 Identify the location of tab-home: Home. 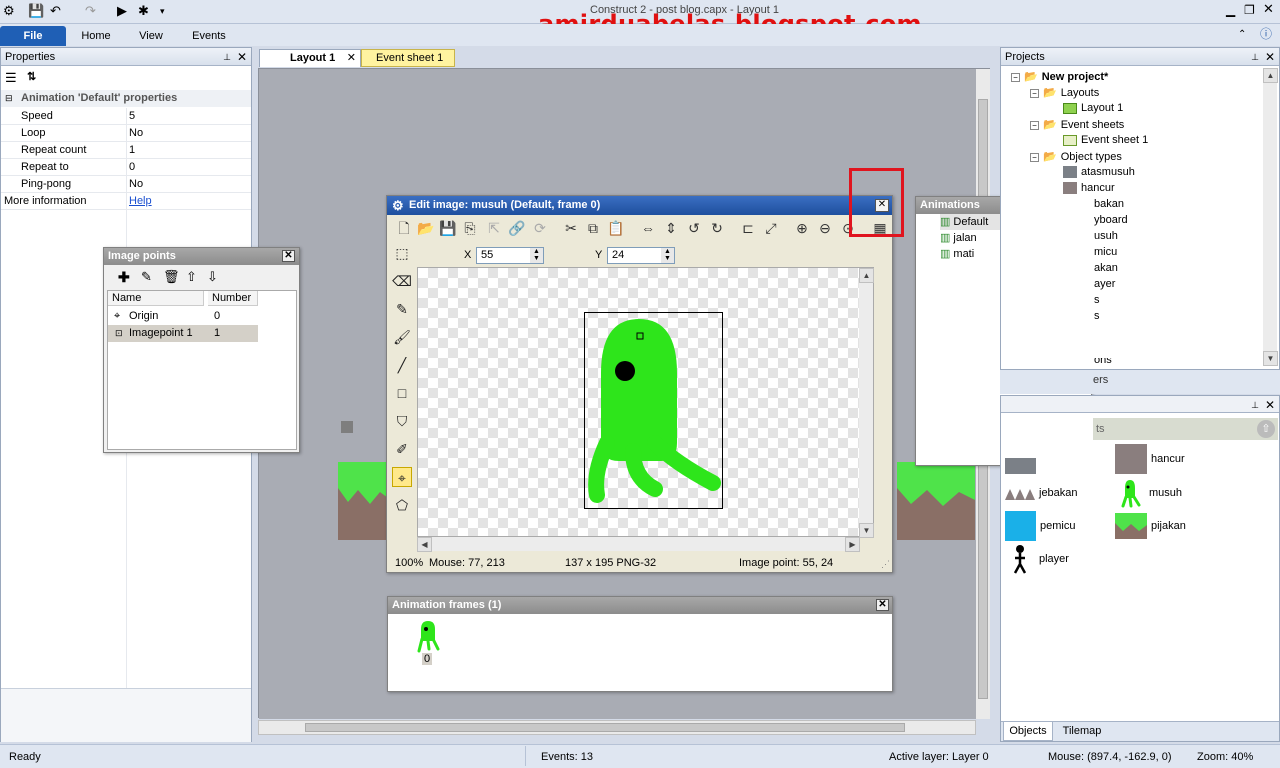
(96, 36).